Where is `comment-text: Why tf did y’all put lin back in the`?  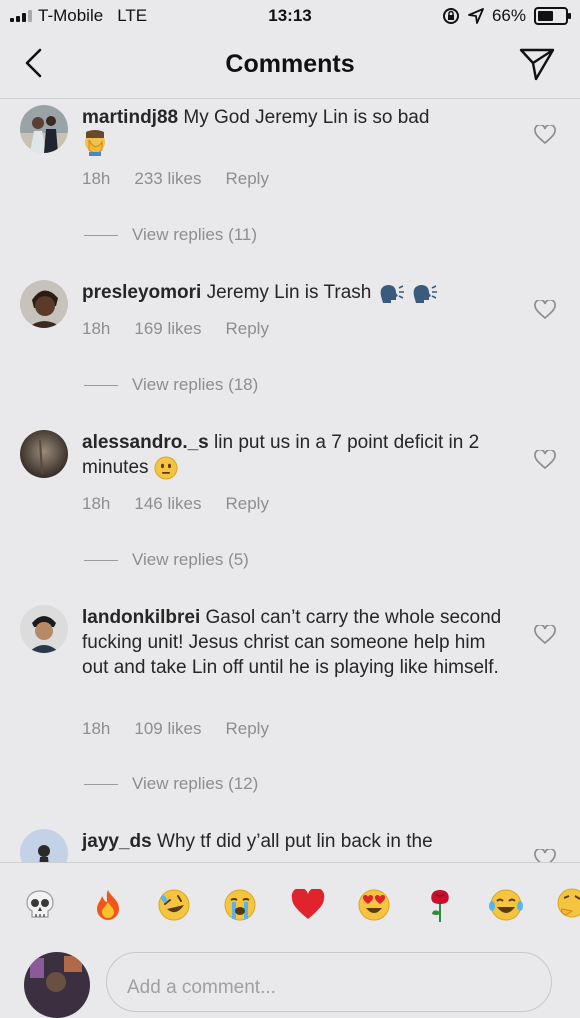
comment-text: Why tf did y’all put lin back in the is located at coordinates (295, 841).